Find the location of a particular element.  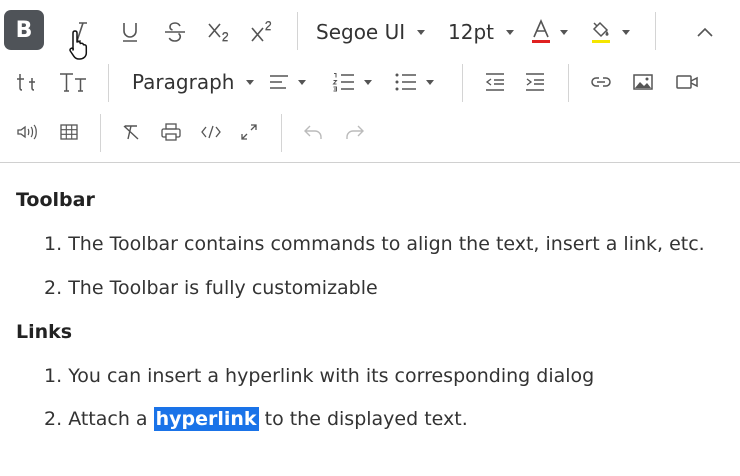

font-color-dropdown is located at coordinates (549, 32).